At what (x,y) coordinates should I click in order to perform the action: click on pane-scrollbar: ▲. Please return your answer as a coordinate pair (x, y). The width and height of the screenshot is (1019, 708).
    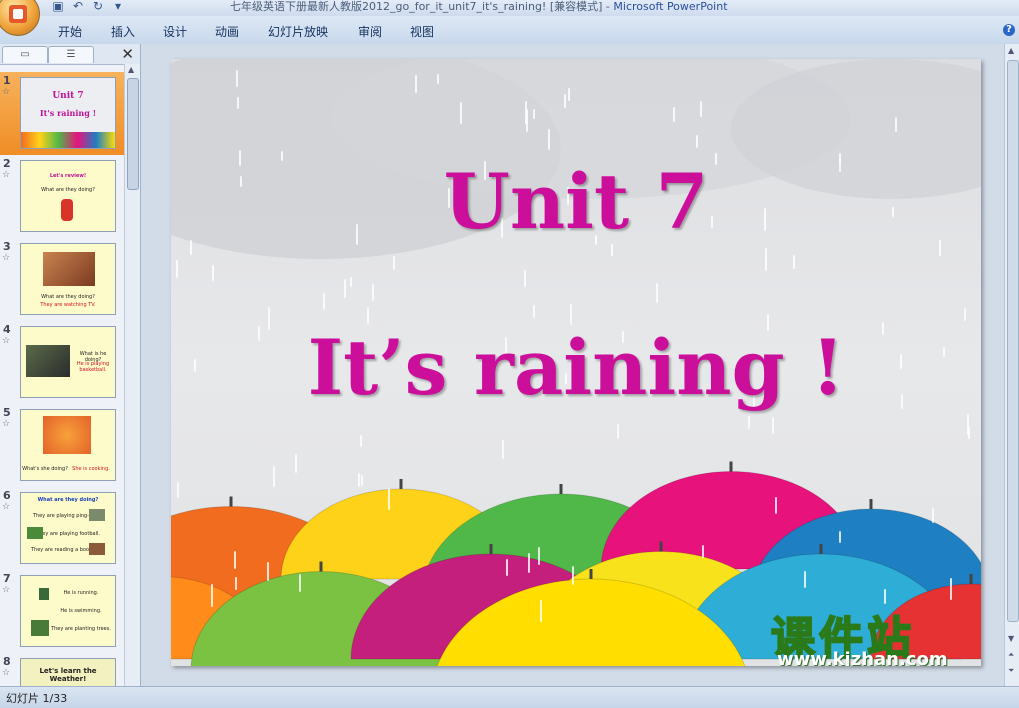
    Looking at the image, I should click on (132, 375).